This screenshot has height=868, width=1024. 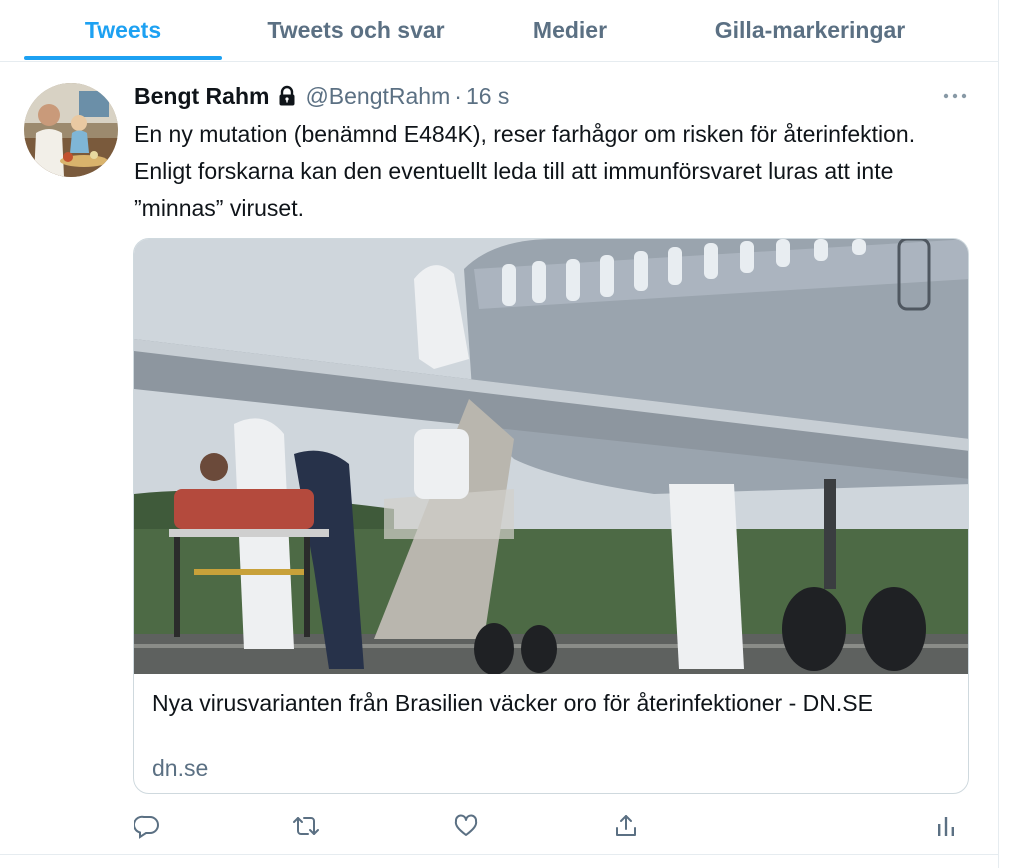 I want to click on retweet-icon, so click(x=306, y=826).